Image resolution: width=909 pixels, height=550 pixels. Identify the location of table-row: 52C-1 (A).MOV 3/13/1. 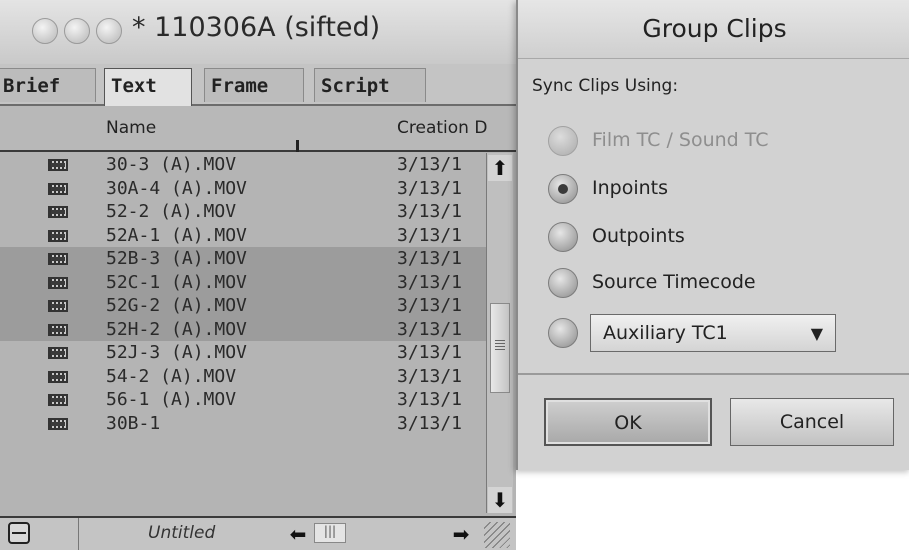
(243, 282).